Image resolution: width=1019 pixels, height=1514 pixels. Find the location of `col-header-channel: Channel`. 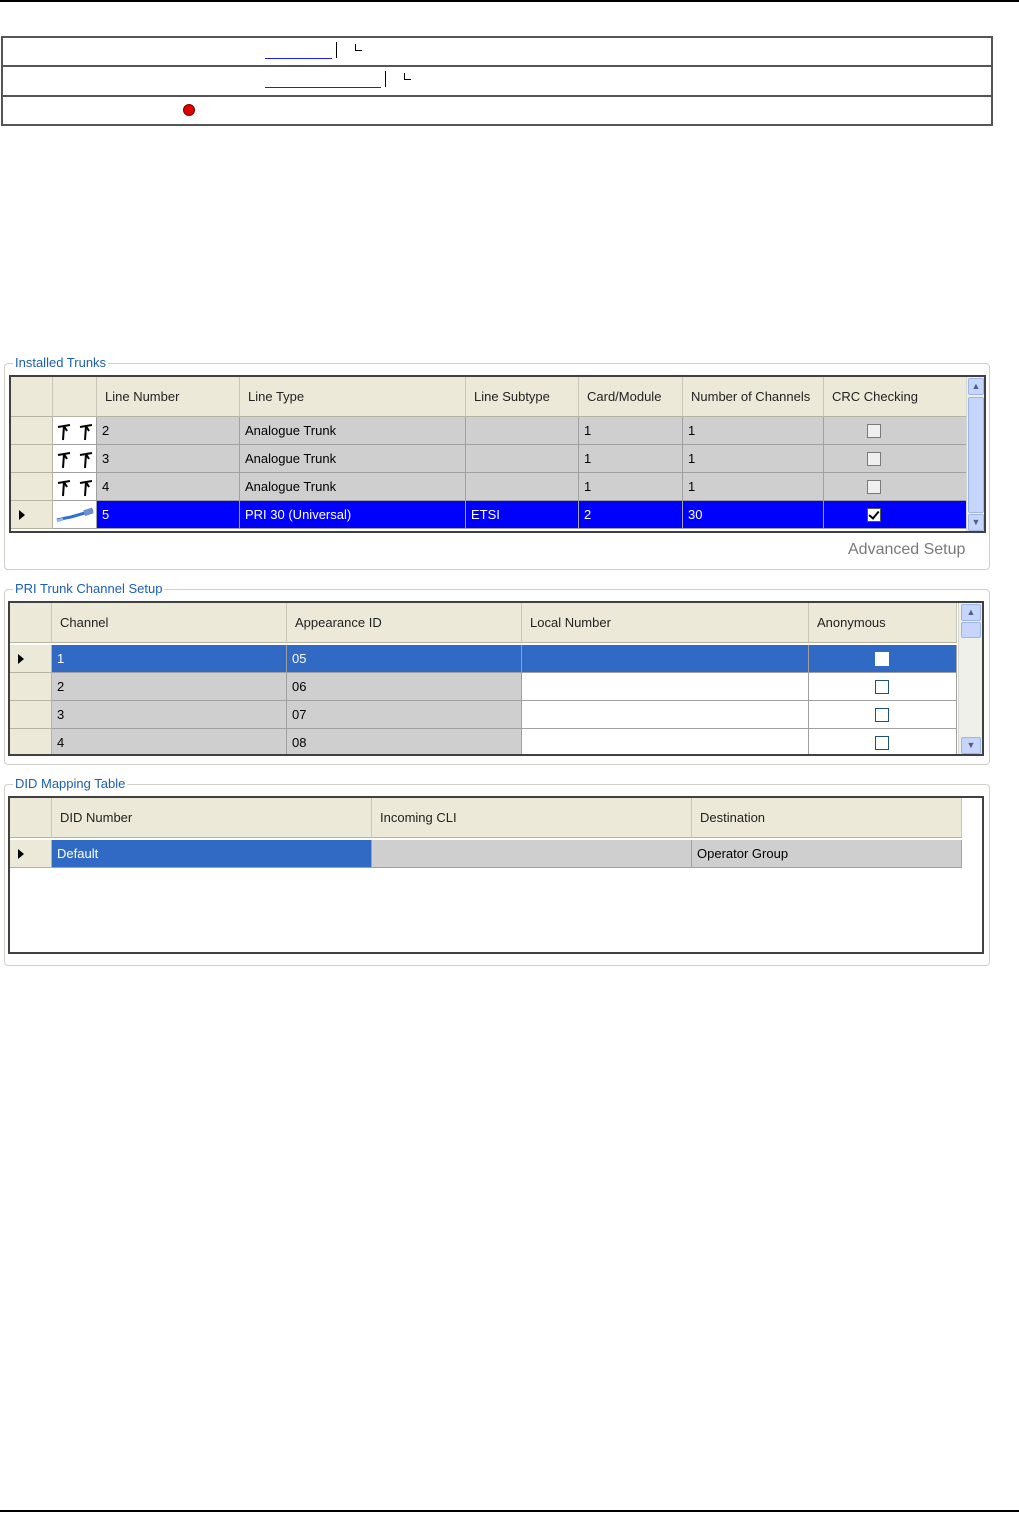

col-header-channel: Channel is located at coordinates (169, 623).